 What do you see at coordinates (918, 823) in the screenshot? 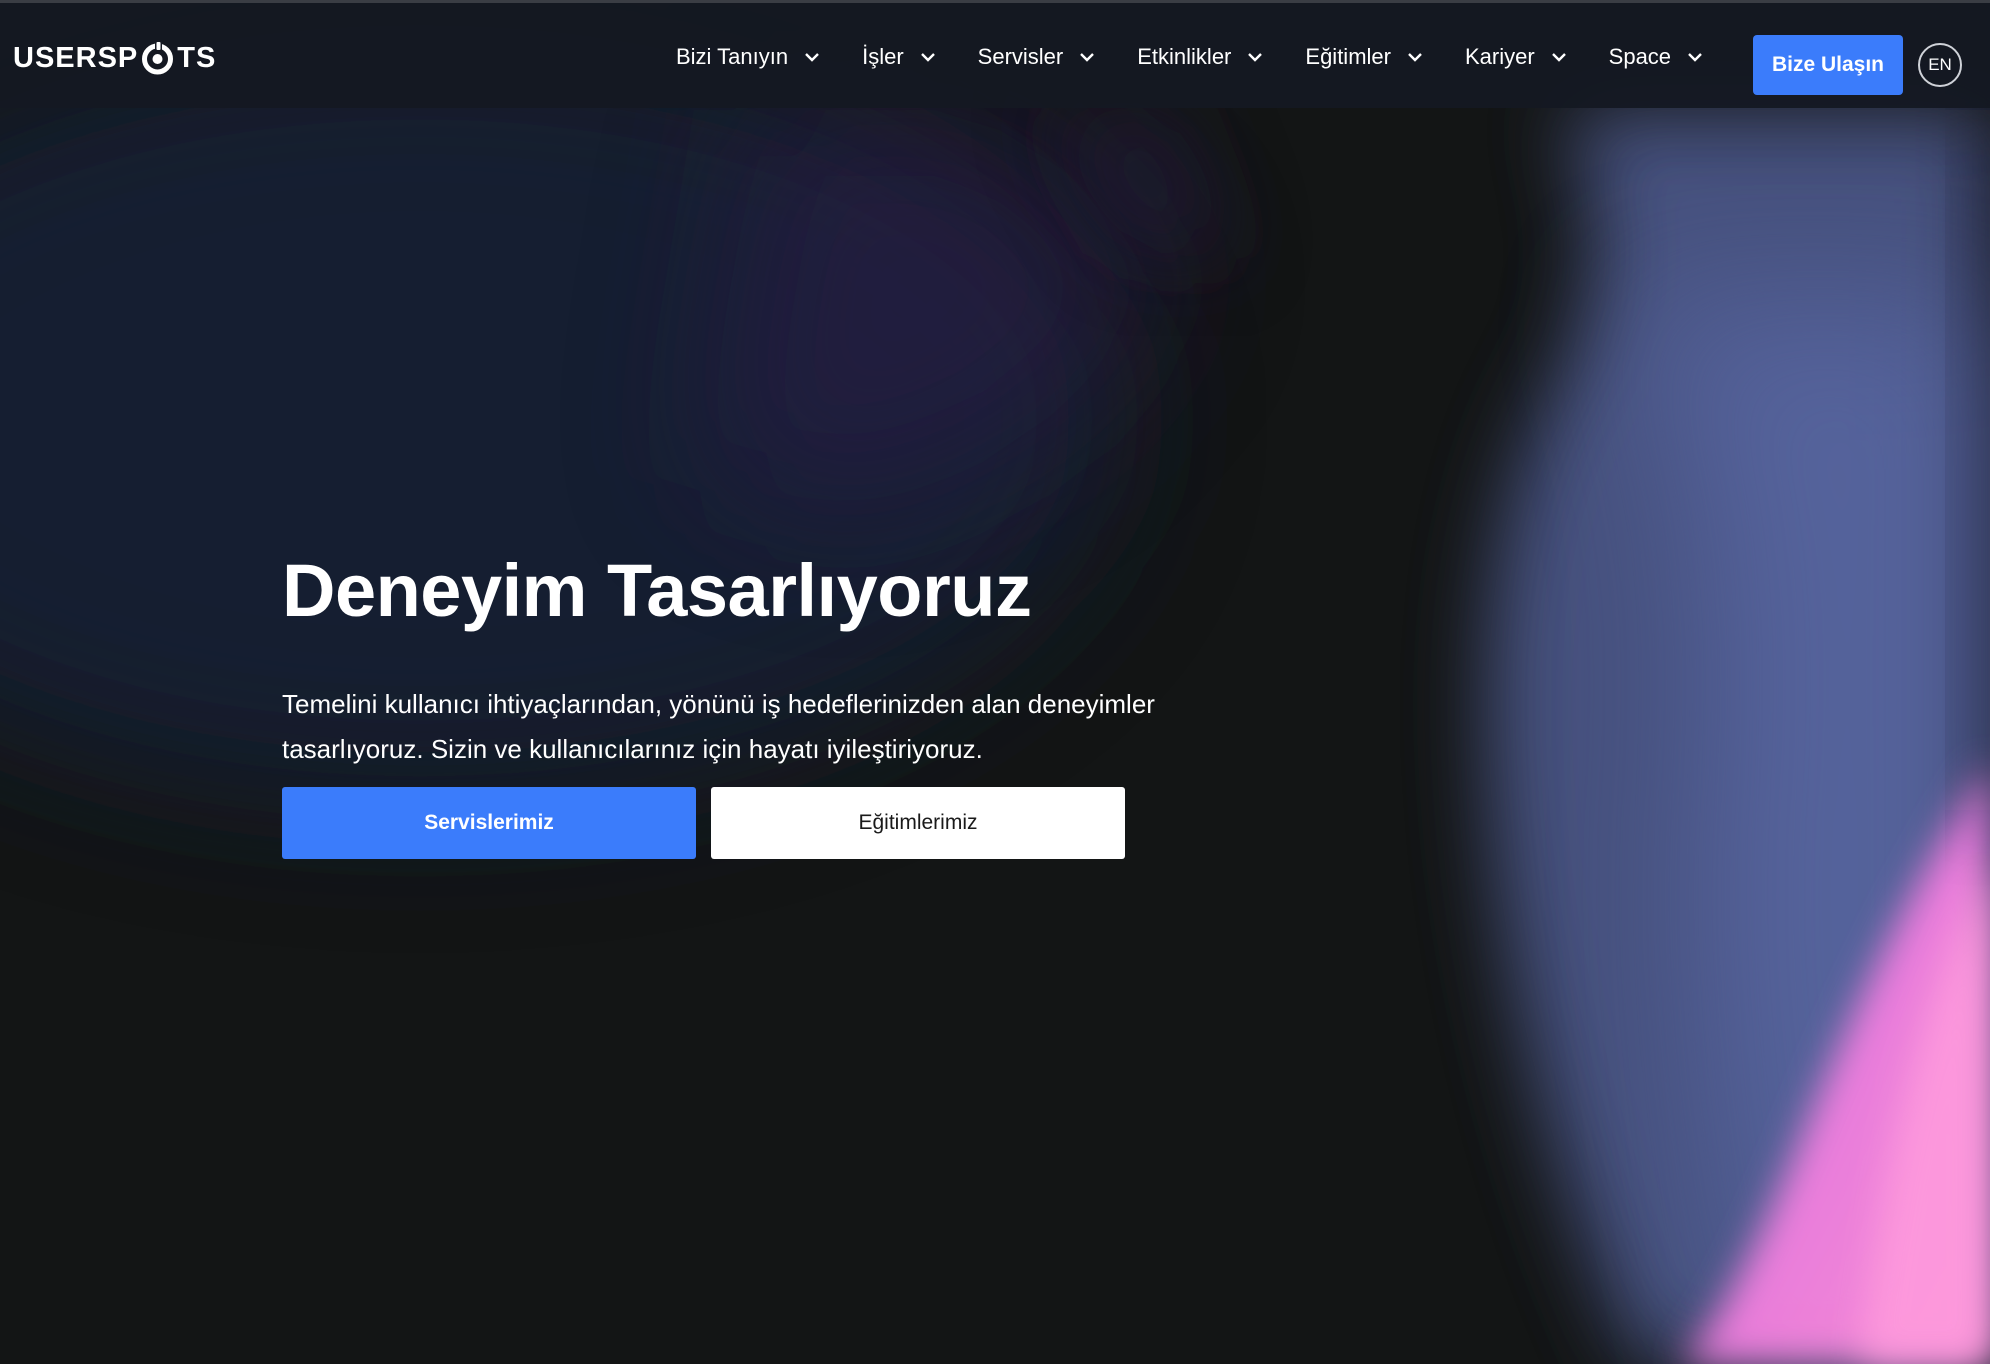
I see `trainings-button: Eğitimlerimiz` at bounding box center [918, 823].